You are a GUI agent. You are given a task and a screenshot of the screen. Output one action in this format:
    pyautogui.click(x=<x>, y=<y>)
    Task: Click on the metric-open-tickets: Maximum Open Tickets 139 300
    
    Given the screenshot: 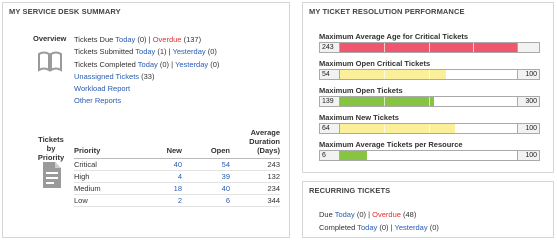 What is the action you would take?
    pyautogui.click(x=429, y=96)
    